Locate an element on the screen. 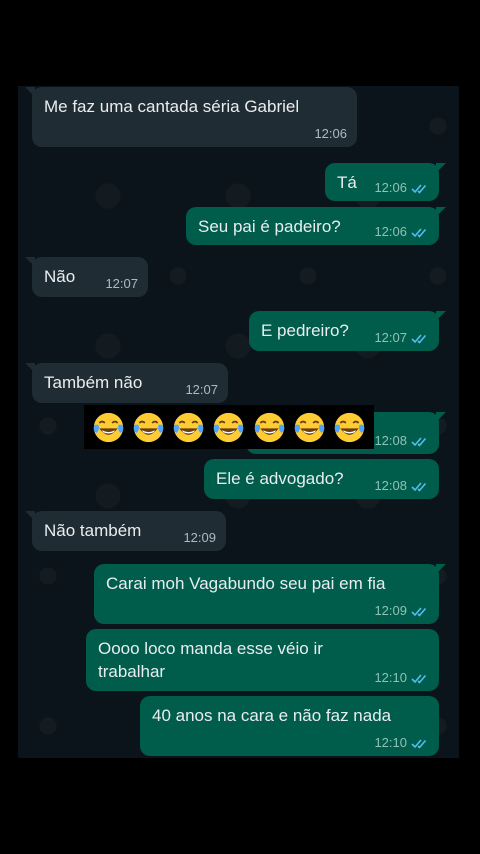 The image size is (480, 854). message-outgoing: E pedreiro? 12:07 is located at coordinates (347, 331).